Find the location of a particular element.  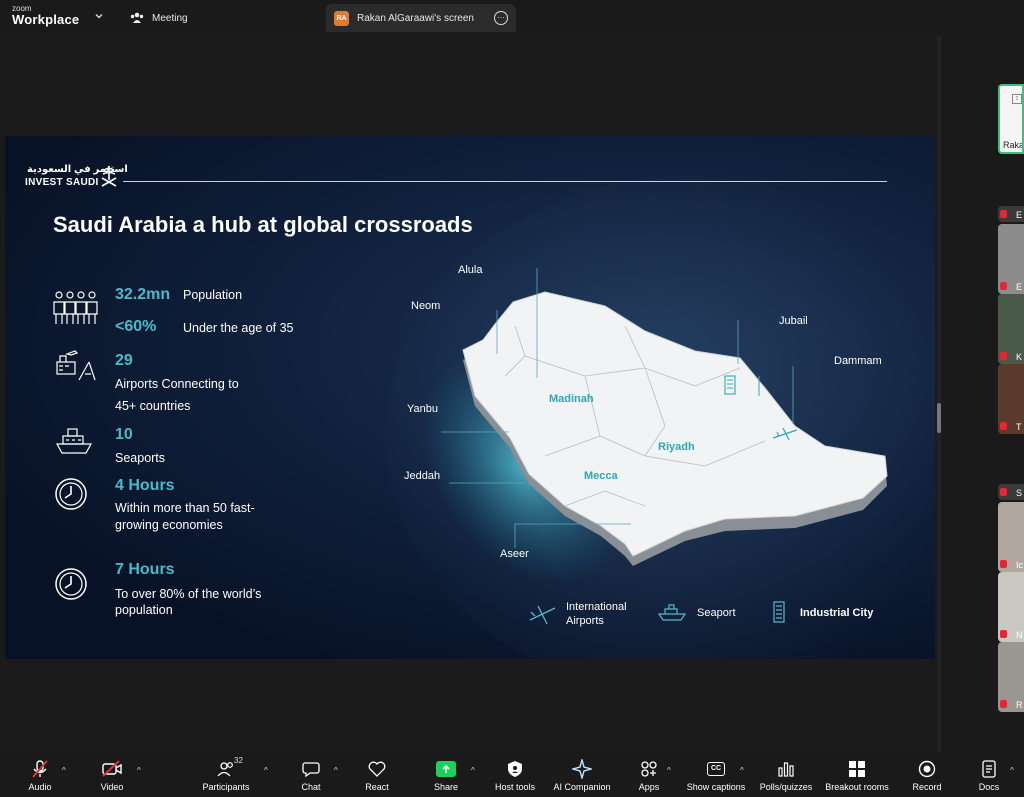

participant-tile: S is located at coordinates (1011, 492).